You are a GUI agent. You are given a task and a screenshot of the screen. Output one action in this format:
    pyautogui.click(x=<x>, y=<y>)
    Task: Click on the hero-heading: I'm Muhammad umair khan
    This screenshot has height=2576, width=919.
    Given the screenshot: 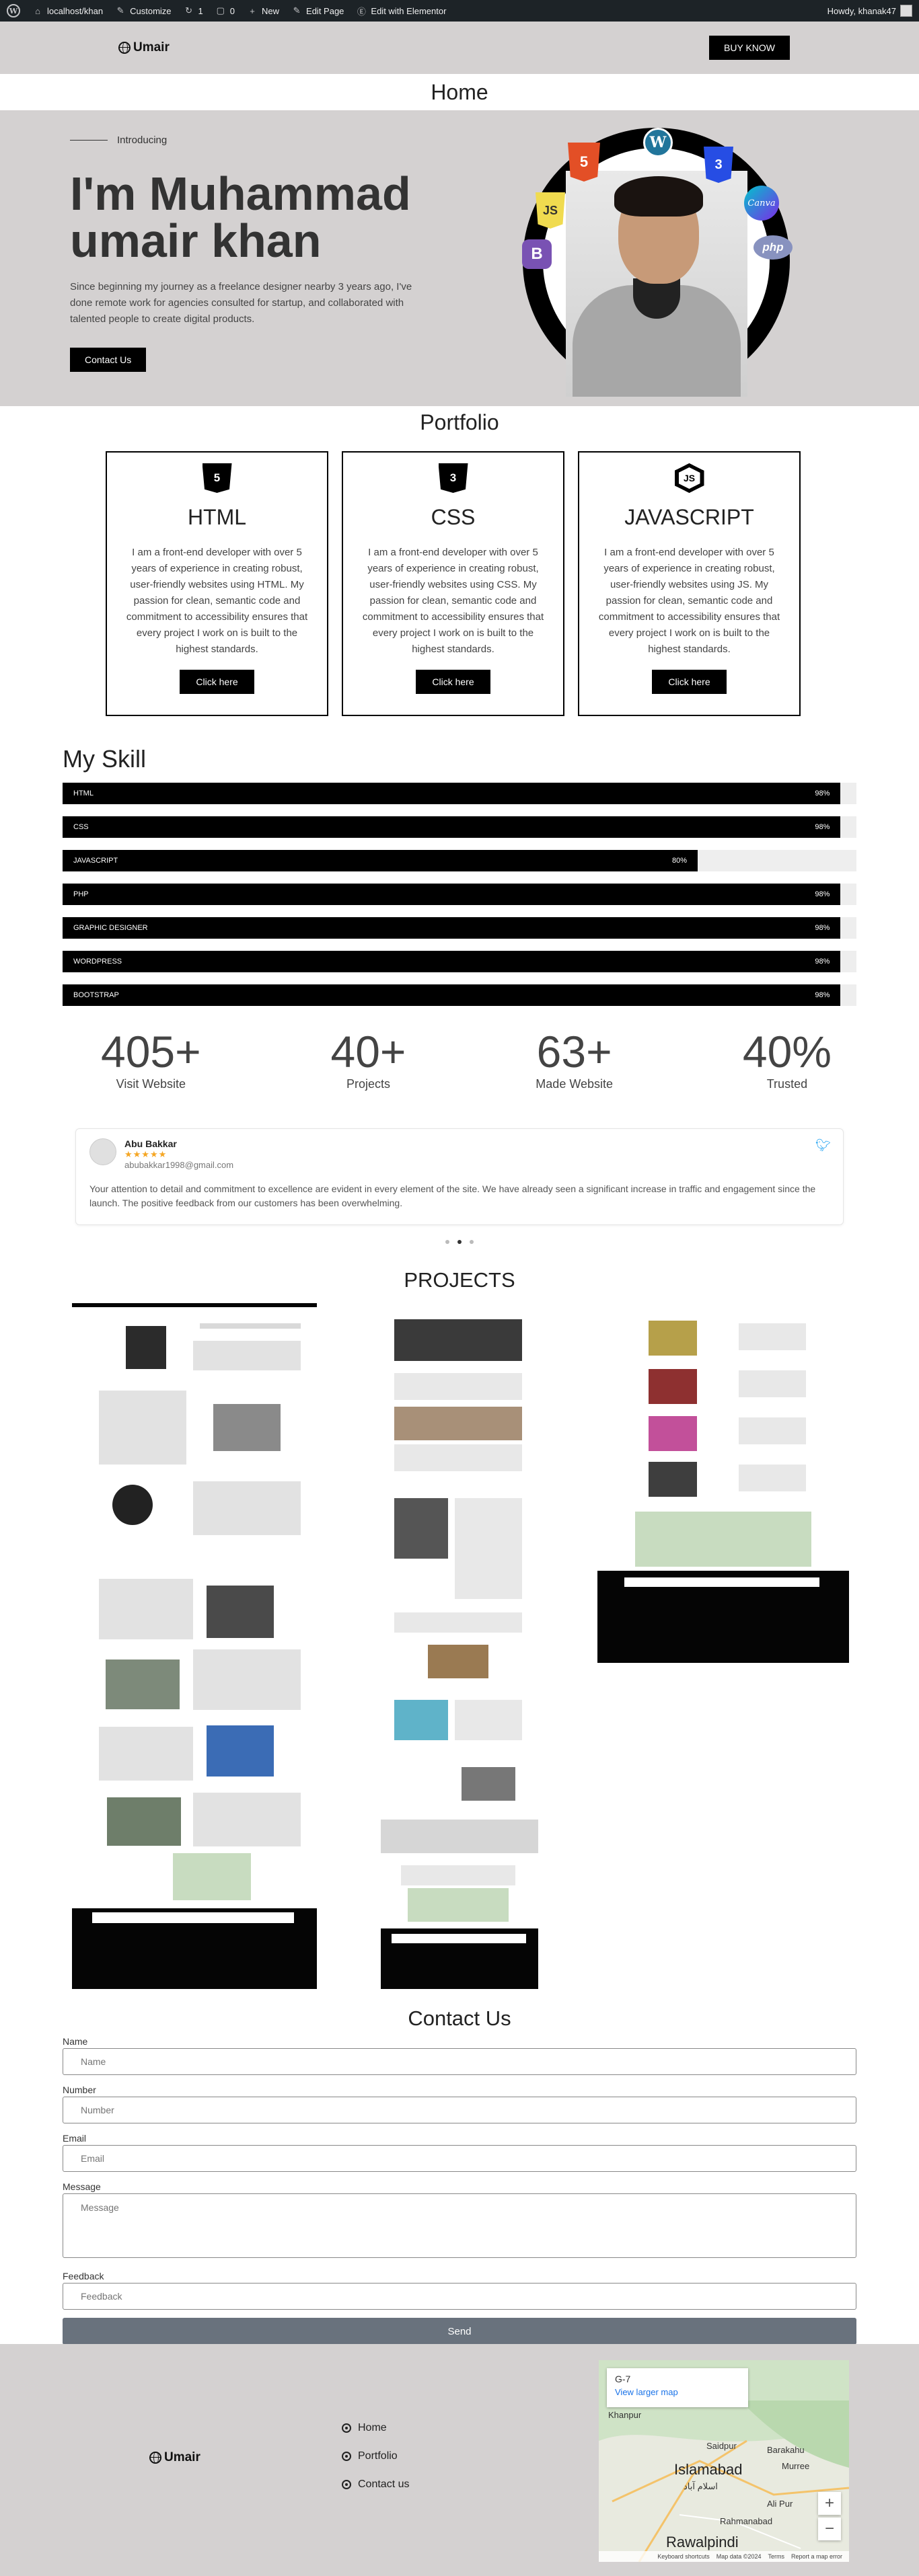 What is the action you would take?
    pyautogui.click(x=258, y=217)
    